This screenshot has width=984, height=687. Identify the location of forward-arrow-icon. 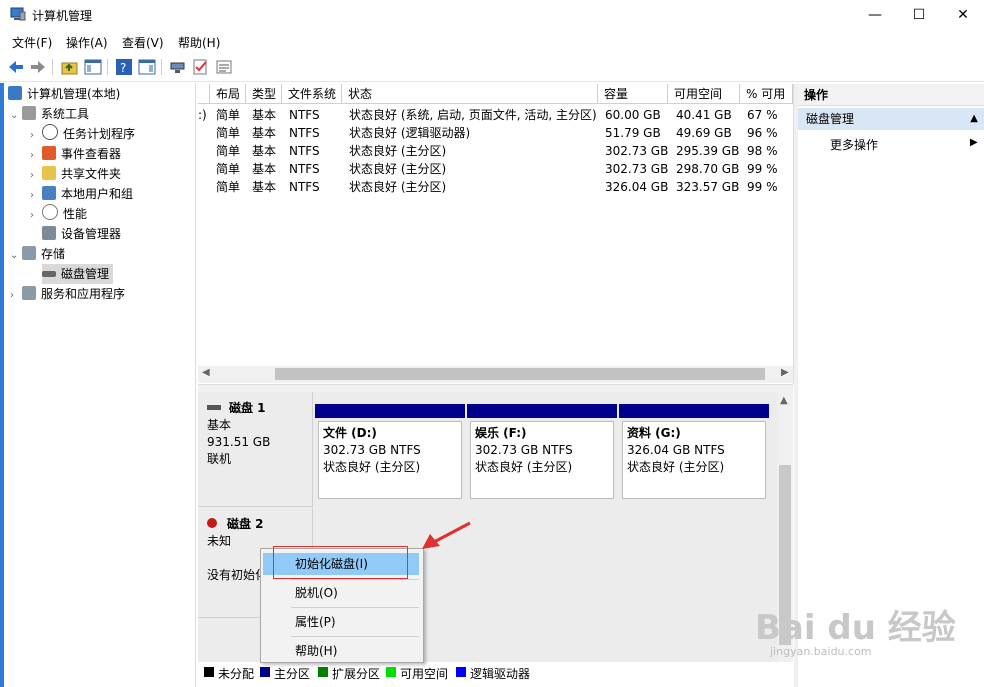
(38, 67).